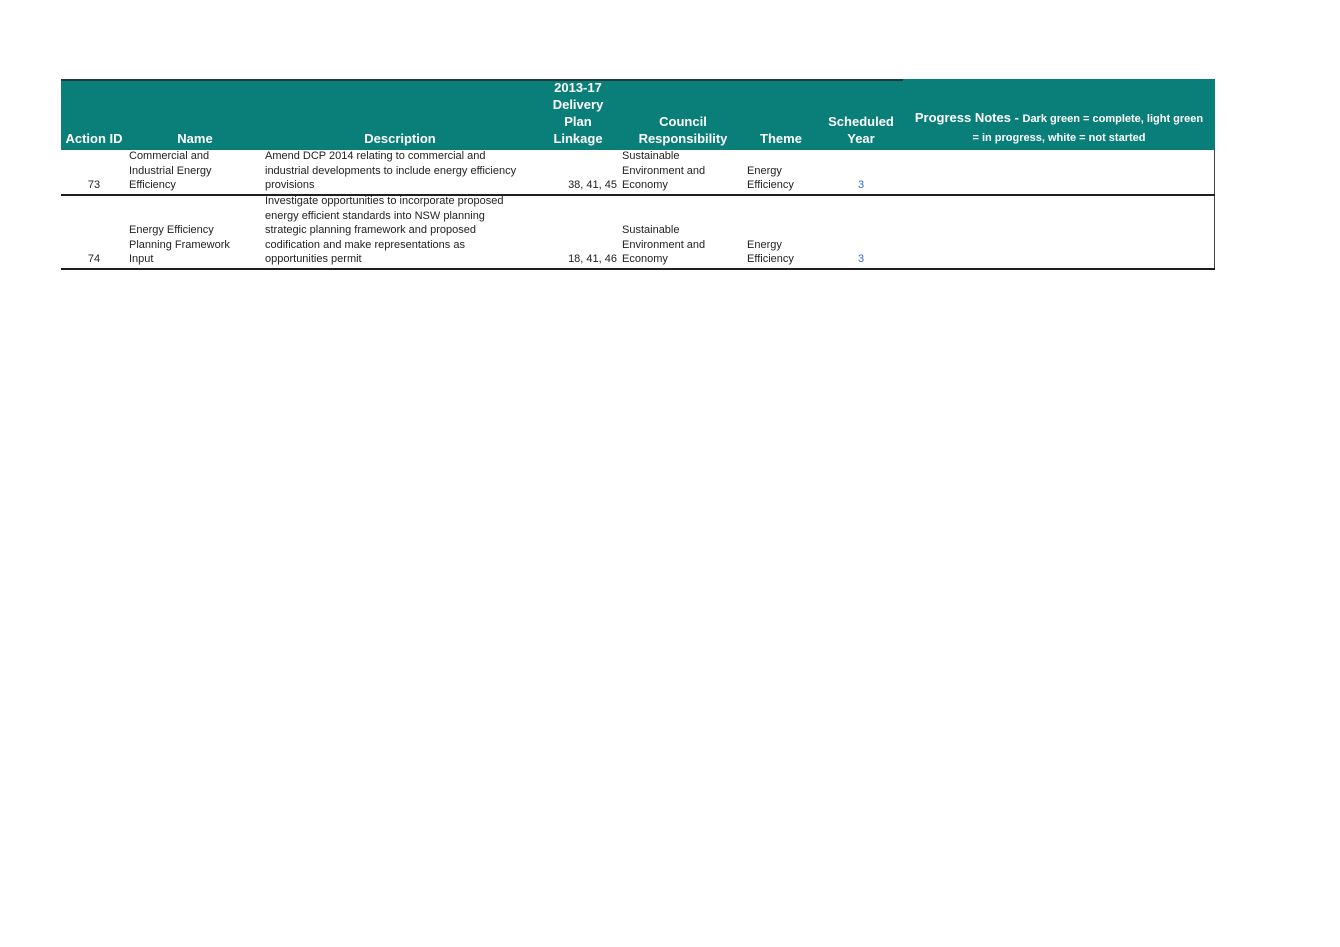  Describe the element at coordinates (94, 185) in the screenshot. I see `action-id-cell: 73` at that location.